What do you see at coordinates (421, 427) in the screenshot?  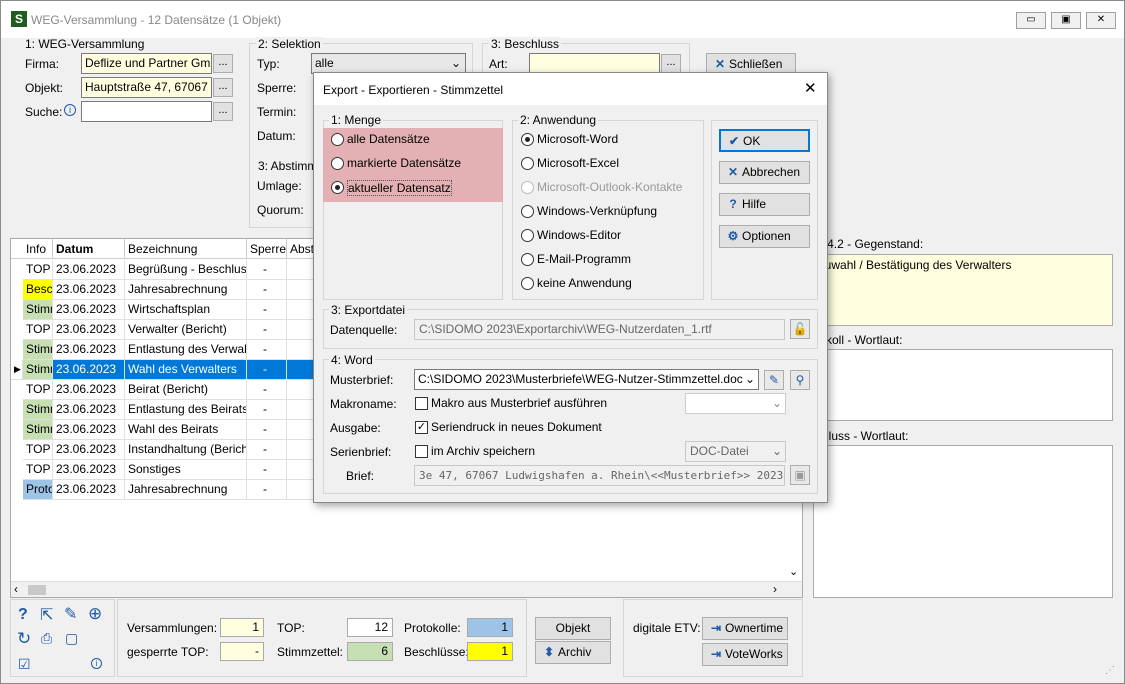 I see `seriendruck-checkbox: ✓` at bounding box center [421, 427].